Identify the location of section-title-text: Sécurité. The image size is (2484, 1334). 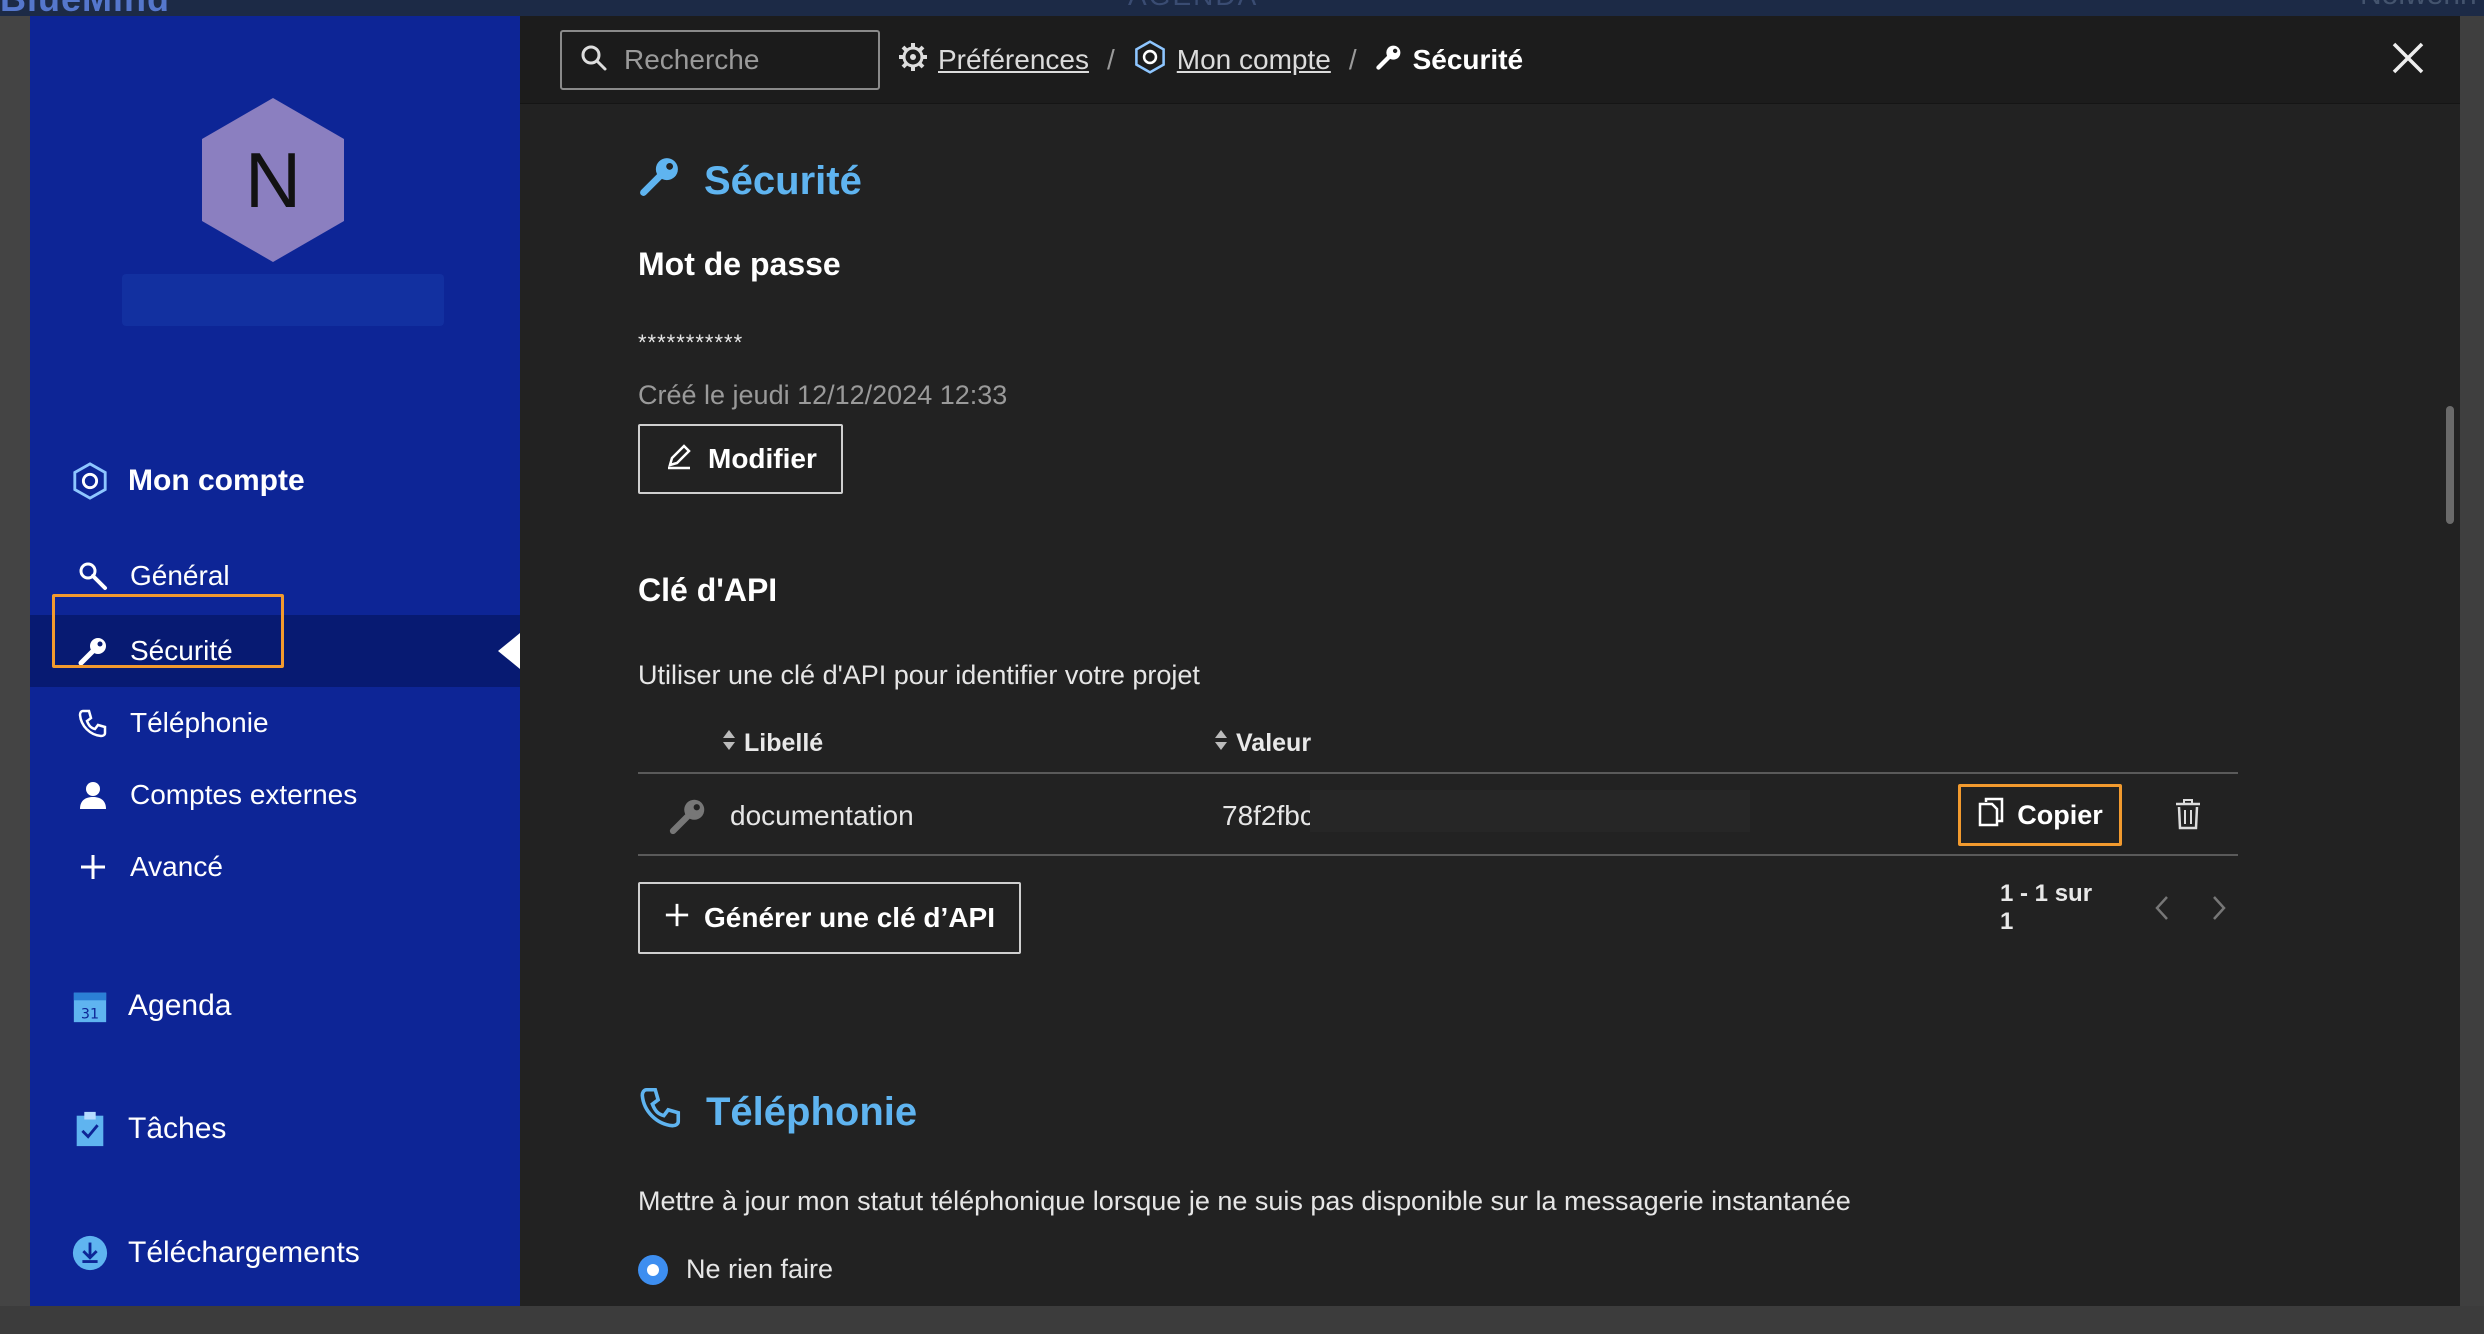
(783, 180).